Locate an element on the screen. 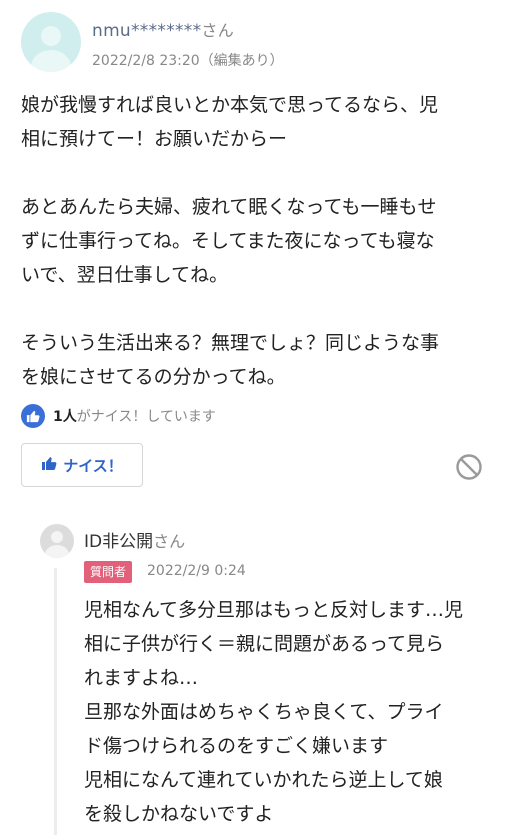  answer-line: ずに仕事行ってね。そしてまた夜になっても寝な is located at coordinates (228, 241).